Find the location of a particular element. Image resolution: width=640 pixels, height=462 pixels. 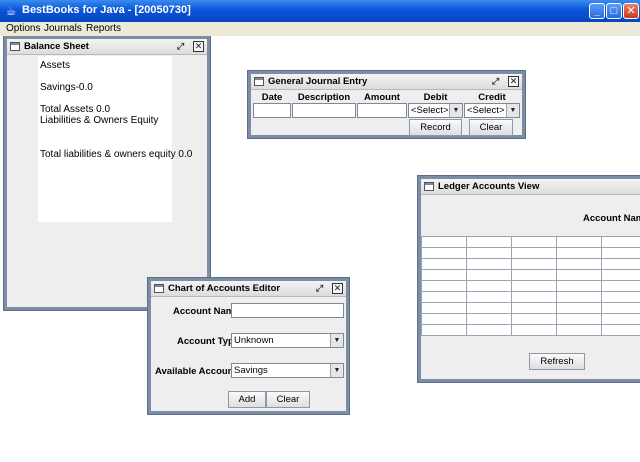

liabilities-heading: Liabilities & Owners Equity is located at coordinates (99, 120).